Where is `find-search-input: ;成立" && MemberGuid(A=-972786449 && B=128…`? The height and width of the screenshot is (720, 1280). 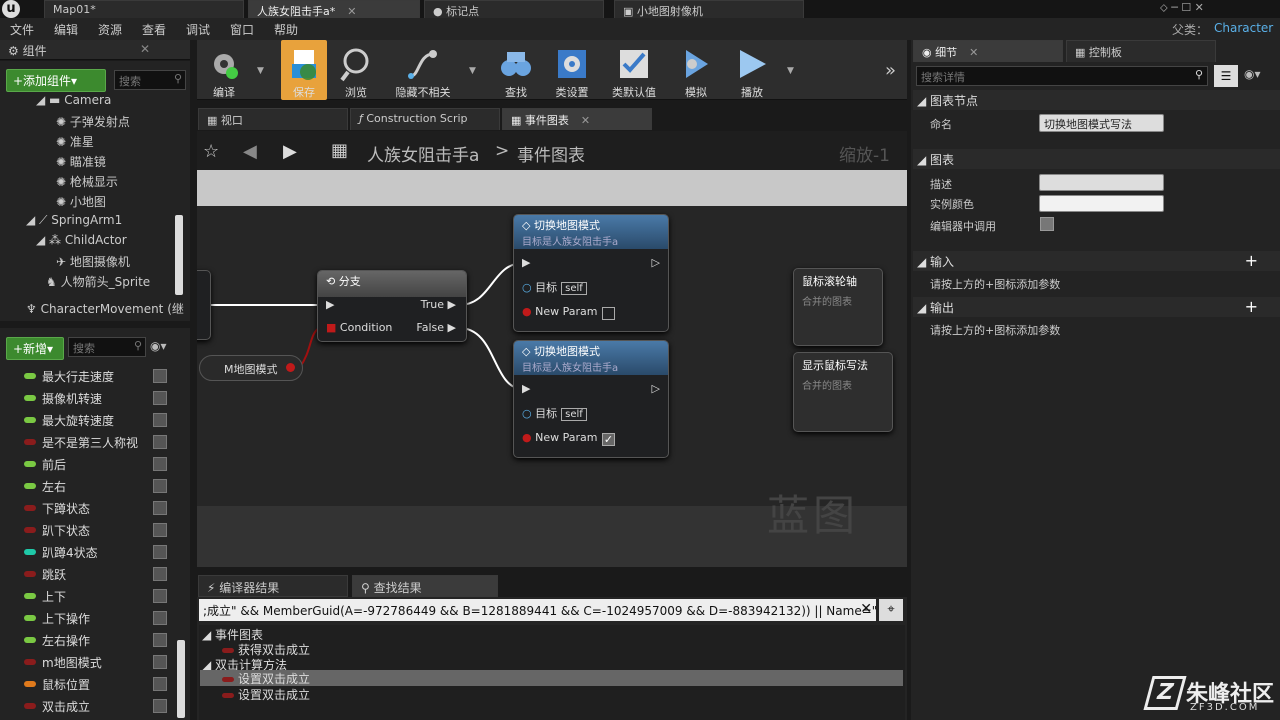
find-search-input: ;成立" && MemberGuid(A=-972786449 && B=128… is located at coordinates (537, 610).